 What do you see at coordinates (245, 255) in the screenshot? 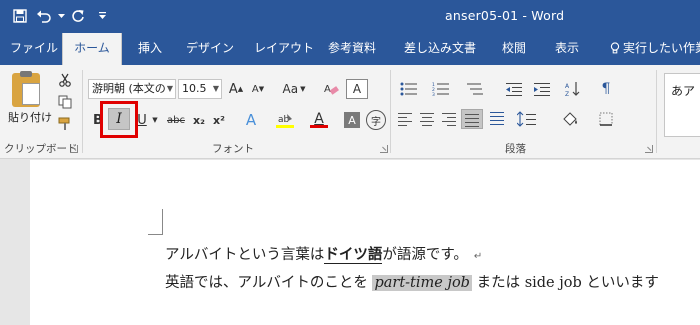
I see `text-run: アルバイトという言葉は` at bounding box center [245, 255].